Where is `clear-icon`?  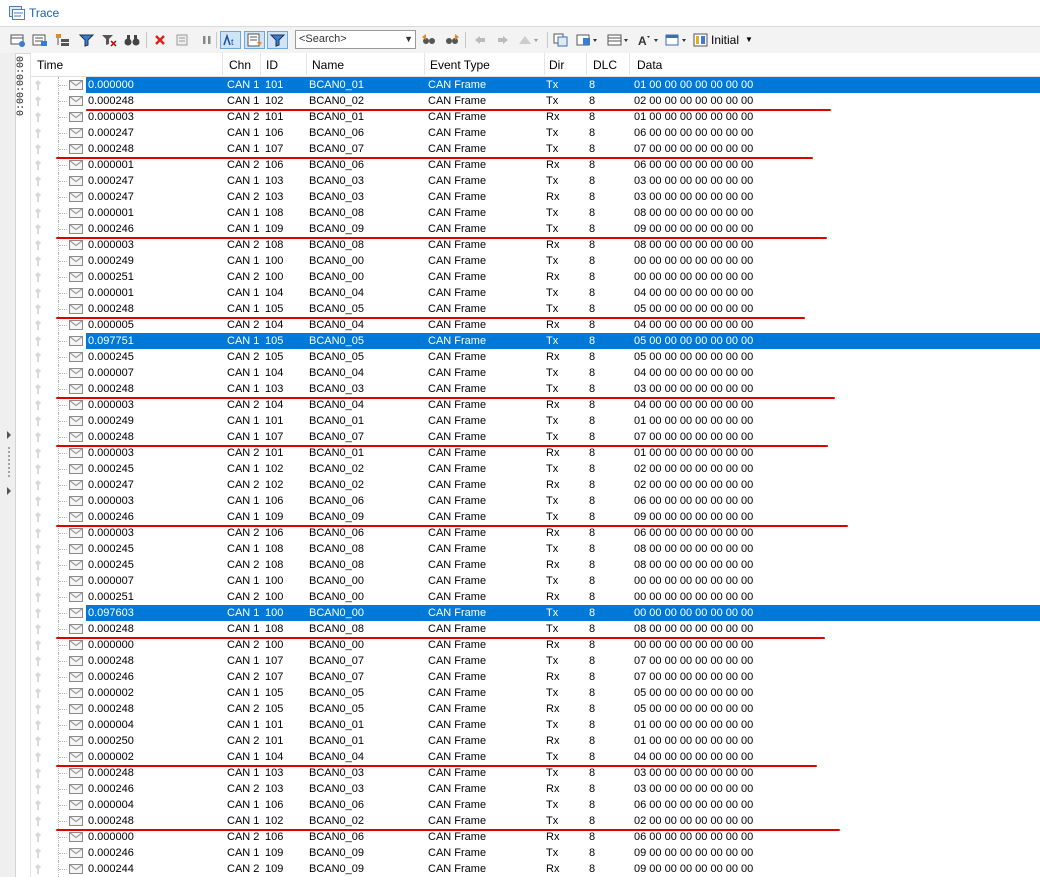 clear-icon is located at coordinates (183, 40).